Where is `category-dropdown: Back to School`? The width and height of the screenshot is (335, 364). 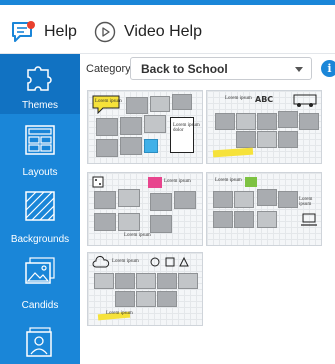 category-dropdown: Back to School is located at coordinates (221, 68).